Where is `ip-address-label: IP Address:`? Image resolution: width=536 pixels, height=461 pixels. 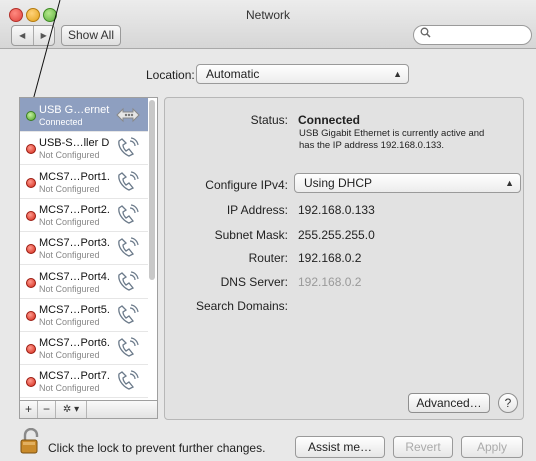 ip-address-label: IP Address: is located at coordinates (257, 210).